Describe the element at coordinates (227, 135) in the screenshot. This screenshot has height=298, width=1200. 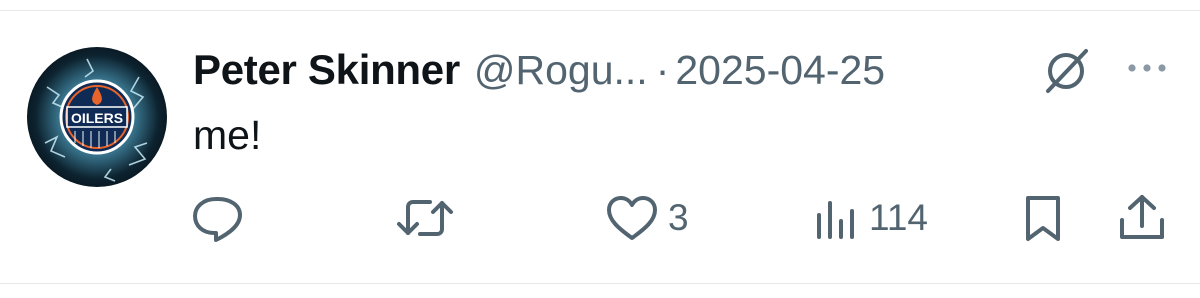
I see `tweet-text: me!` at that location.